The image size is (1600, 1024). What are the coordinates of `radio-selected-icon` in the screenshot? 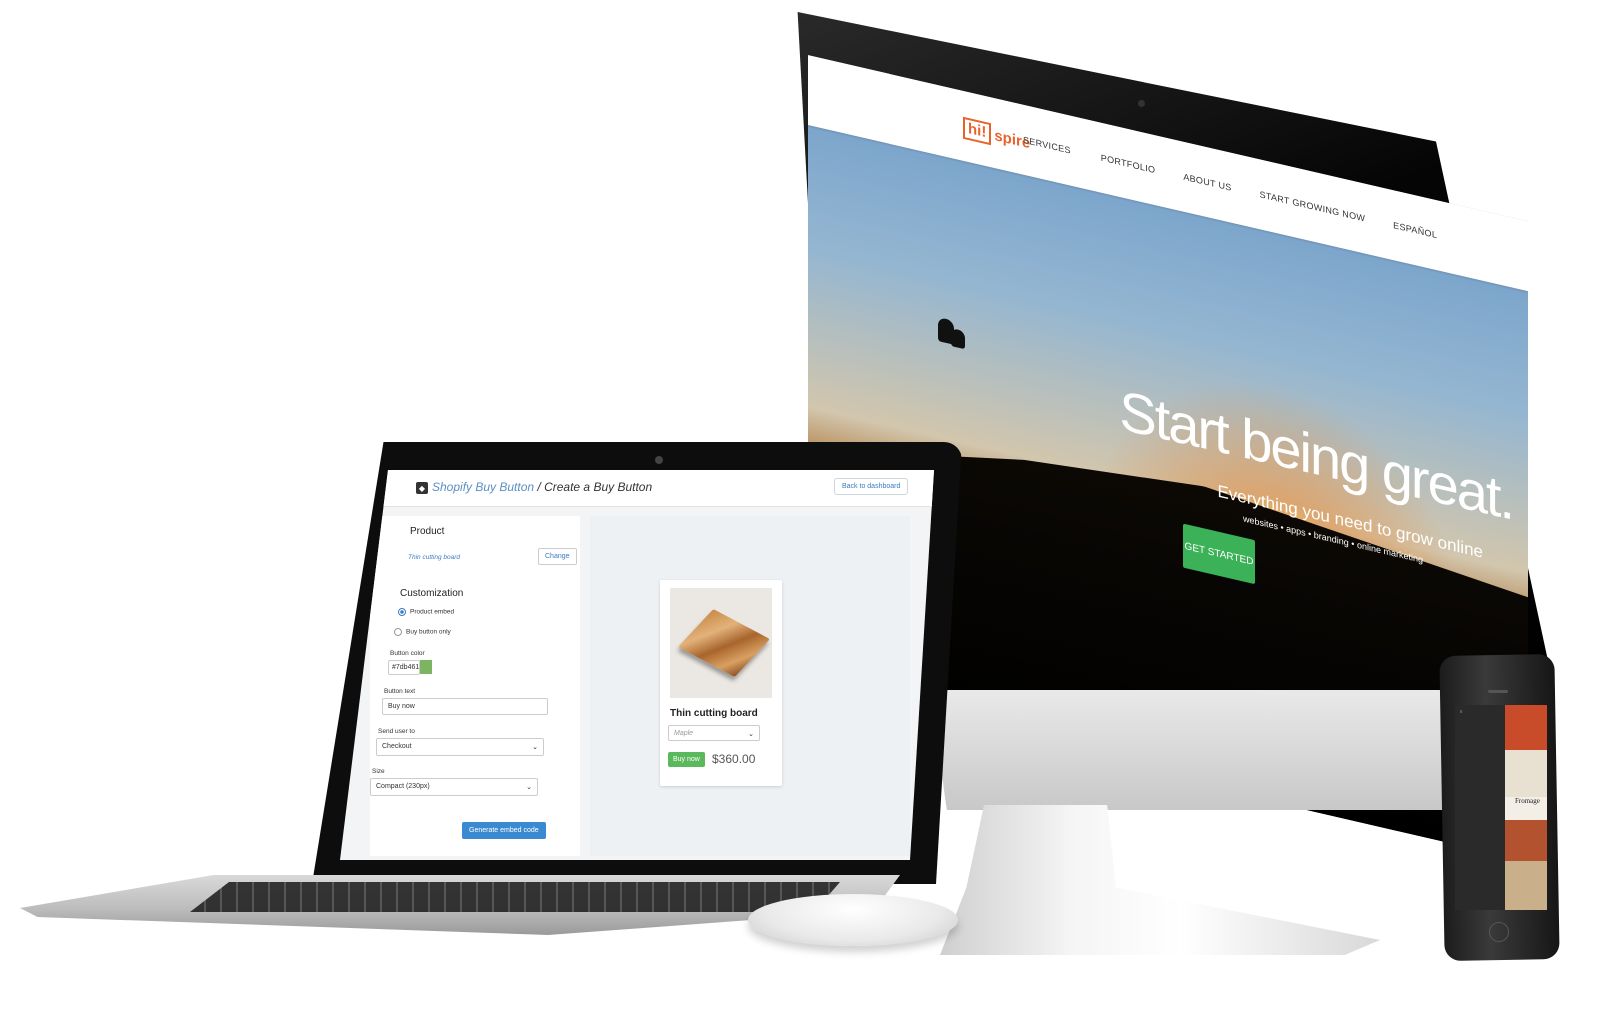 It's located at (402, 612).